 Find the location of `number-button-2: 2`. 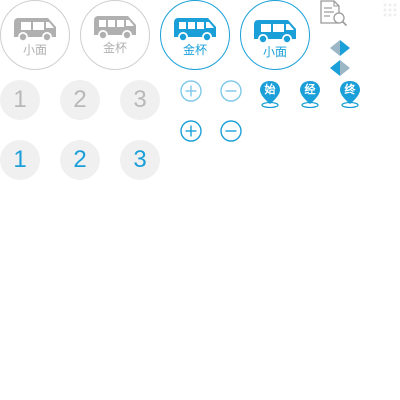

number-button-2: 2 is located at coordinates (80, 100).